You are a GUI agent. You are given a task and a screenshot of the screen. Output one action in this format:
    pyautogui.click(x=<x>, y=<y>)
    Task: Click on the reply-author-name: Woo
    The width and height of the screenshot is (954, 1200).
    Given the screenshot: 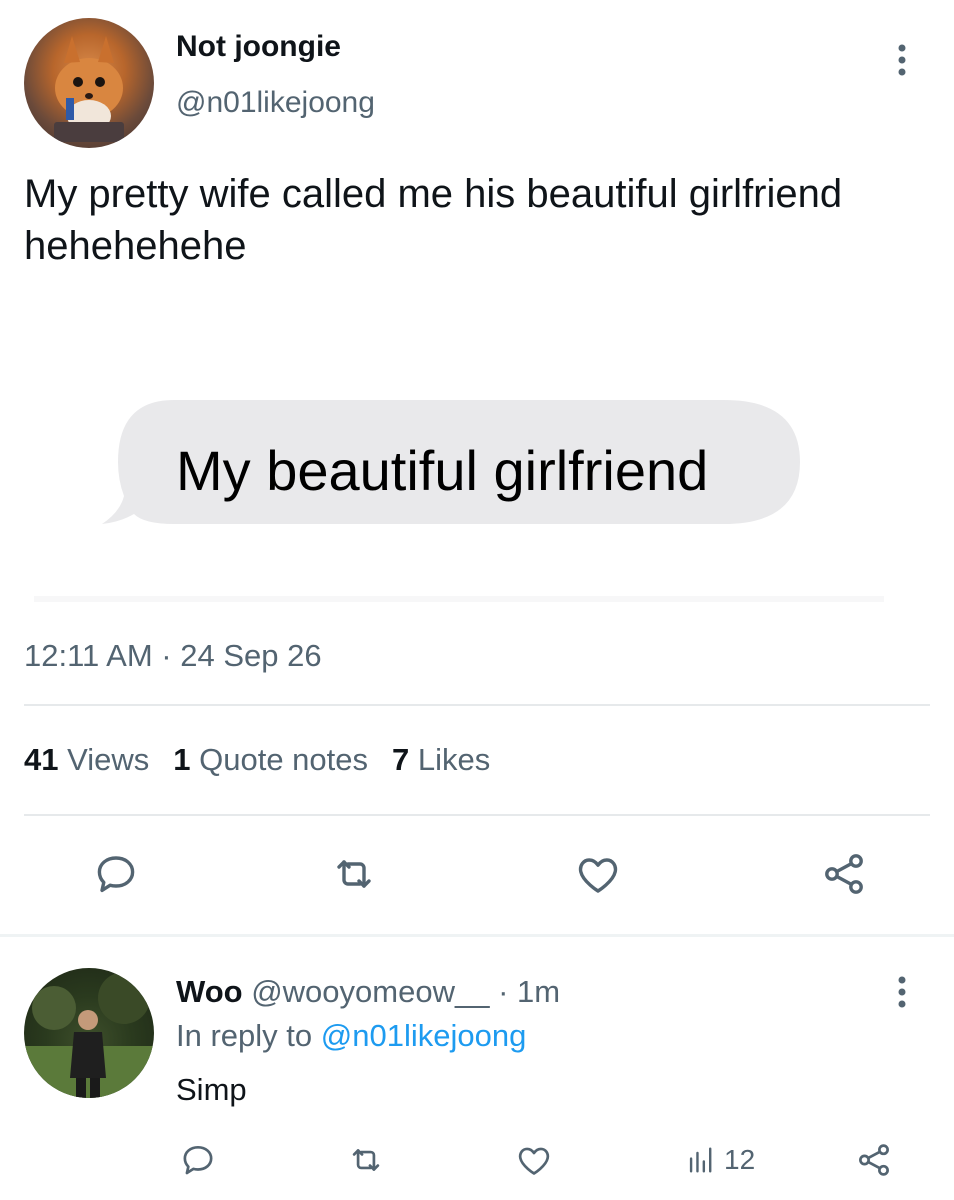 What is the action you would take?
    pyautogui.click(x=209, y=991)
    